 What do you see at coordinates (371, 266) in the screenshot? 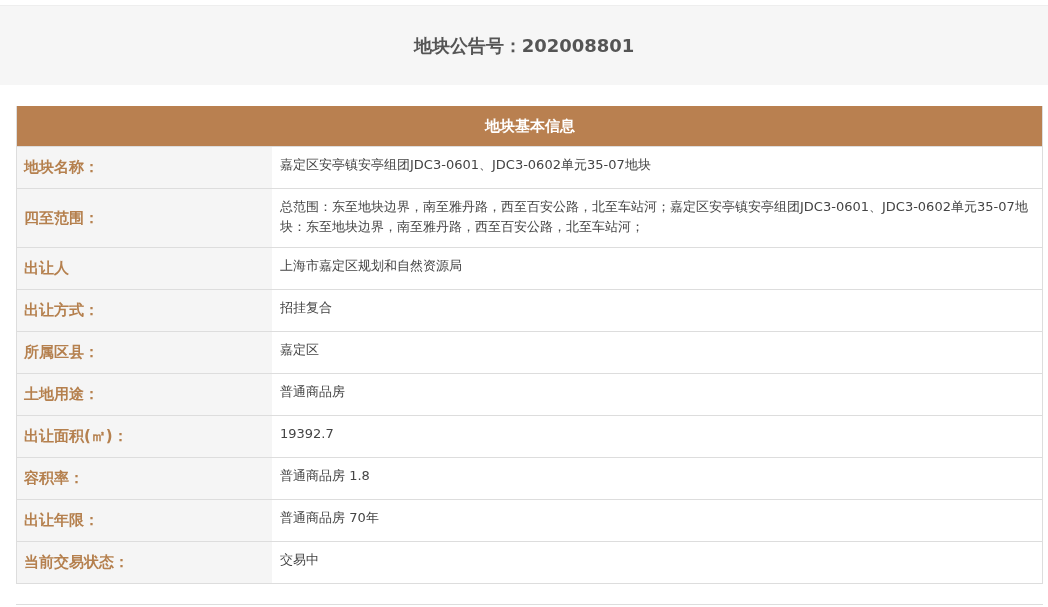
I see `field-value: 上海市嘉定区规划和自然资源局` at bounding box center [371, 266].